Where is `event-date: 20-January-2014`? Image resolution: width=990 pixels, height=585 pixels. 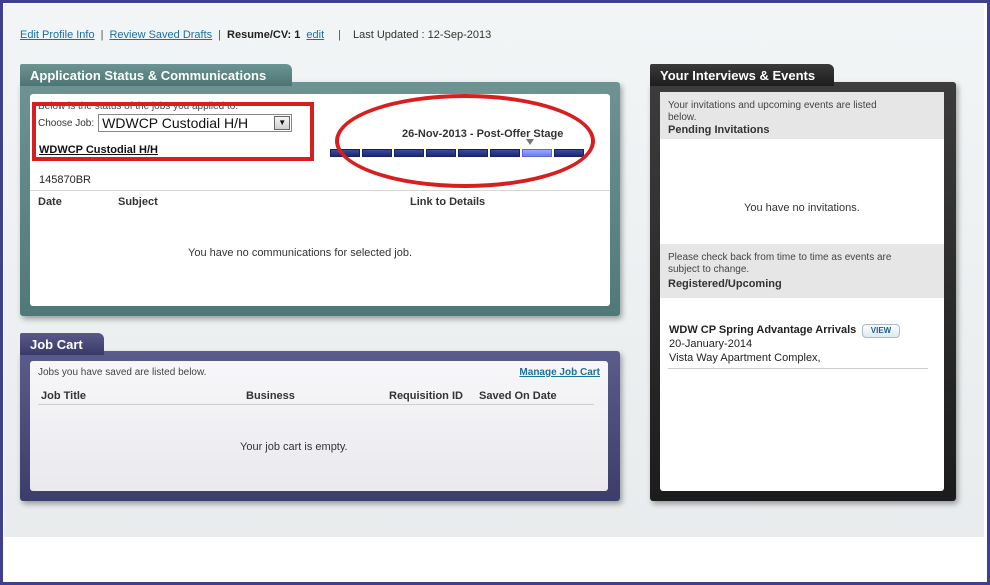 event-date: 20-January-2014 is located at coordinates (711, 344).